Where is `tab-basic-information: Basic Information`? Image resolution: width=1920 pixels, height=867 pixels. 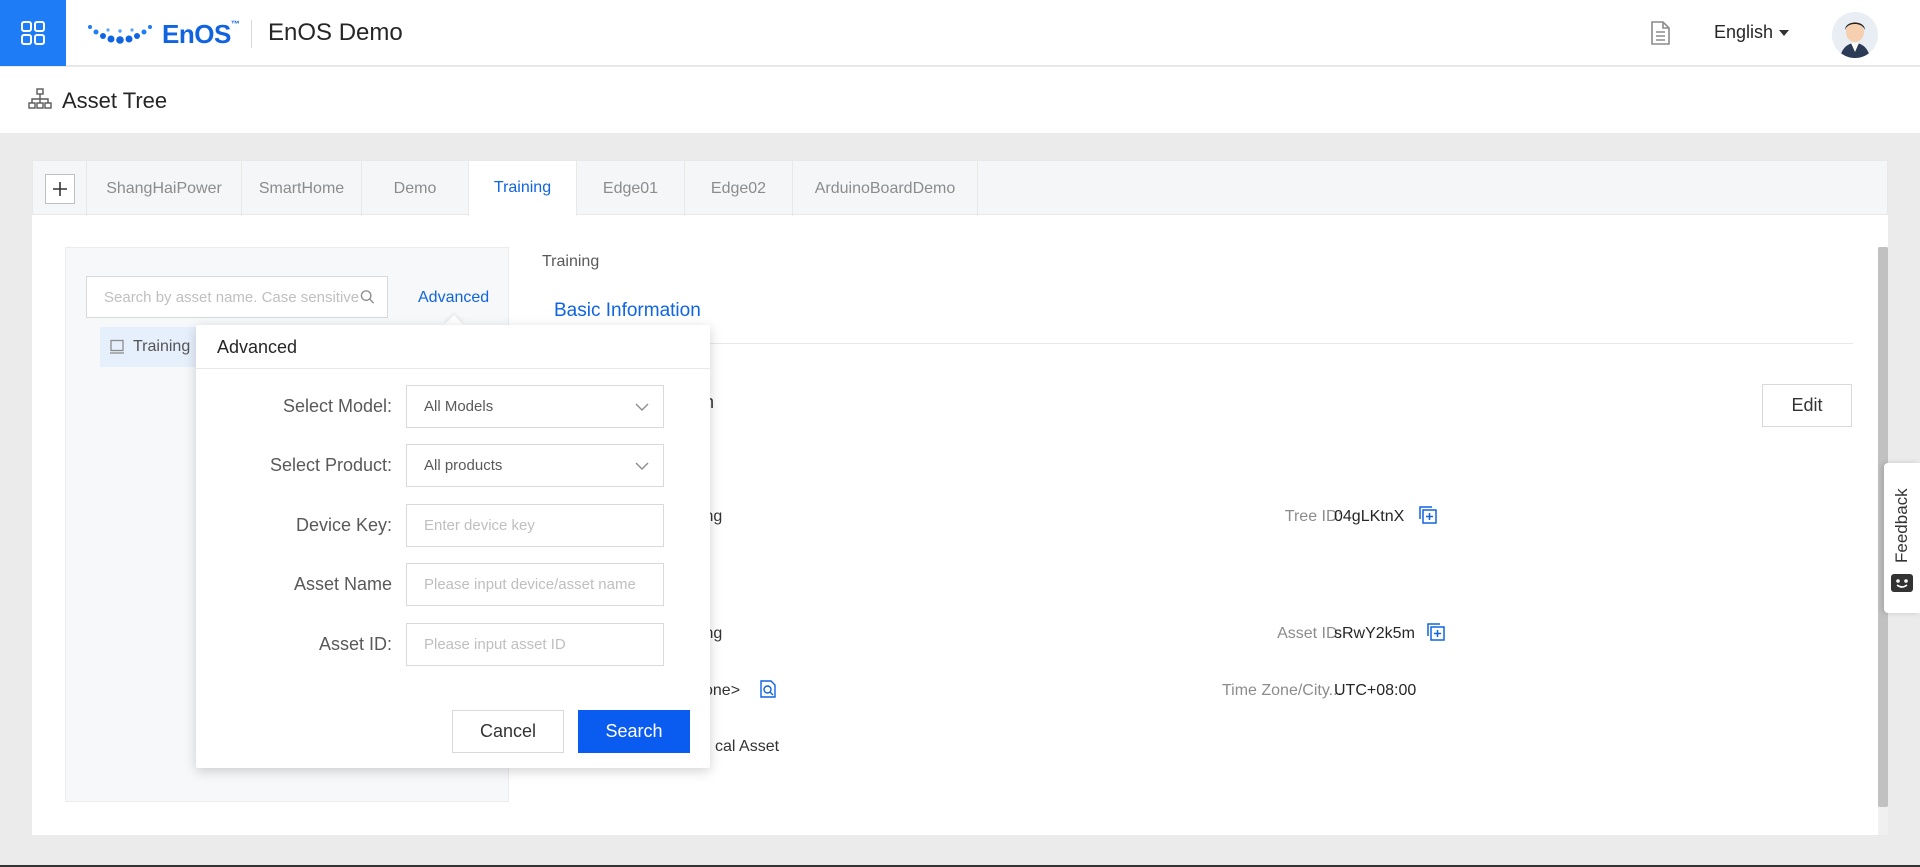
tab-basic-information: Basic Information is located at coordinates (627, 311).